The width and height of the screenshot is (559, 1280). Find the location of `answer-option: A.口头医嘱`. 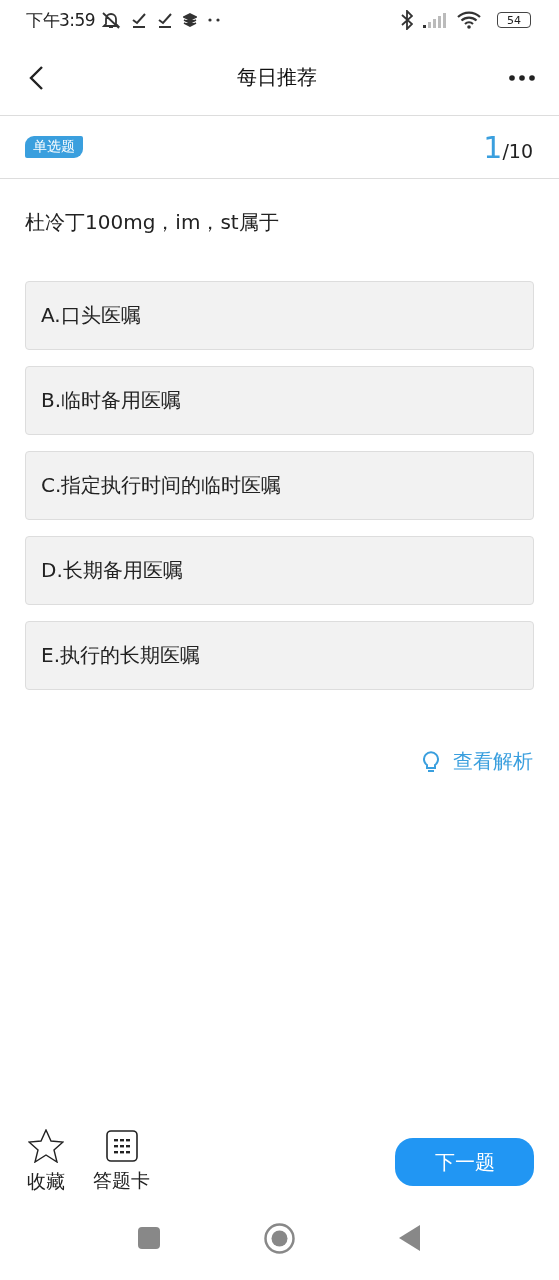

answer-option: A.口头医嘱 is located at coordinates (279, 315).